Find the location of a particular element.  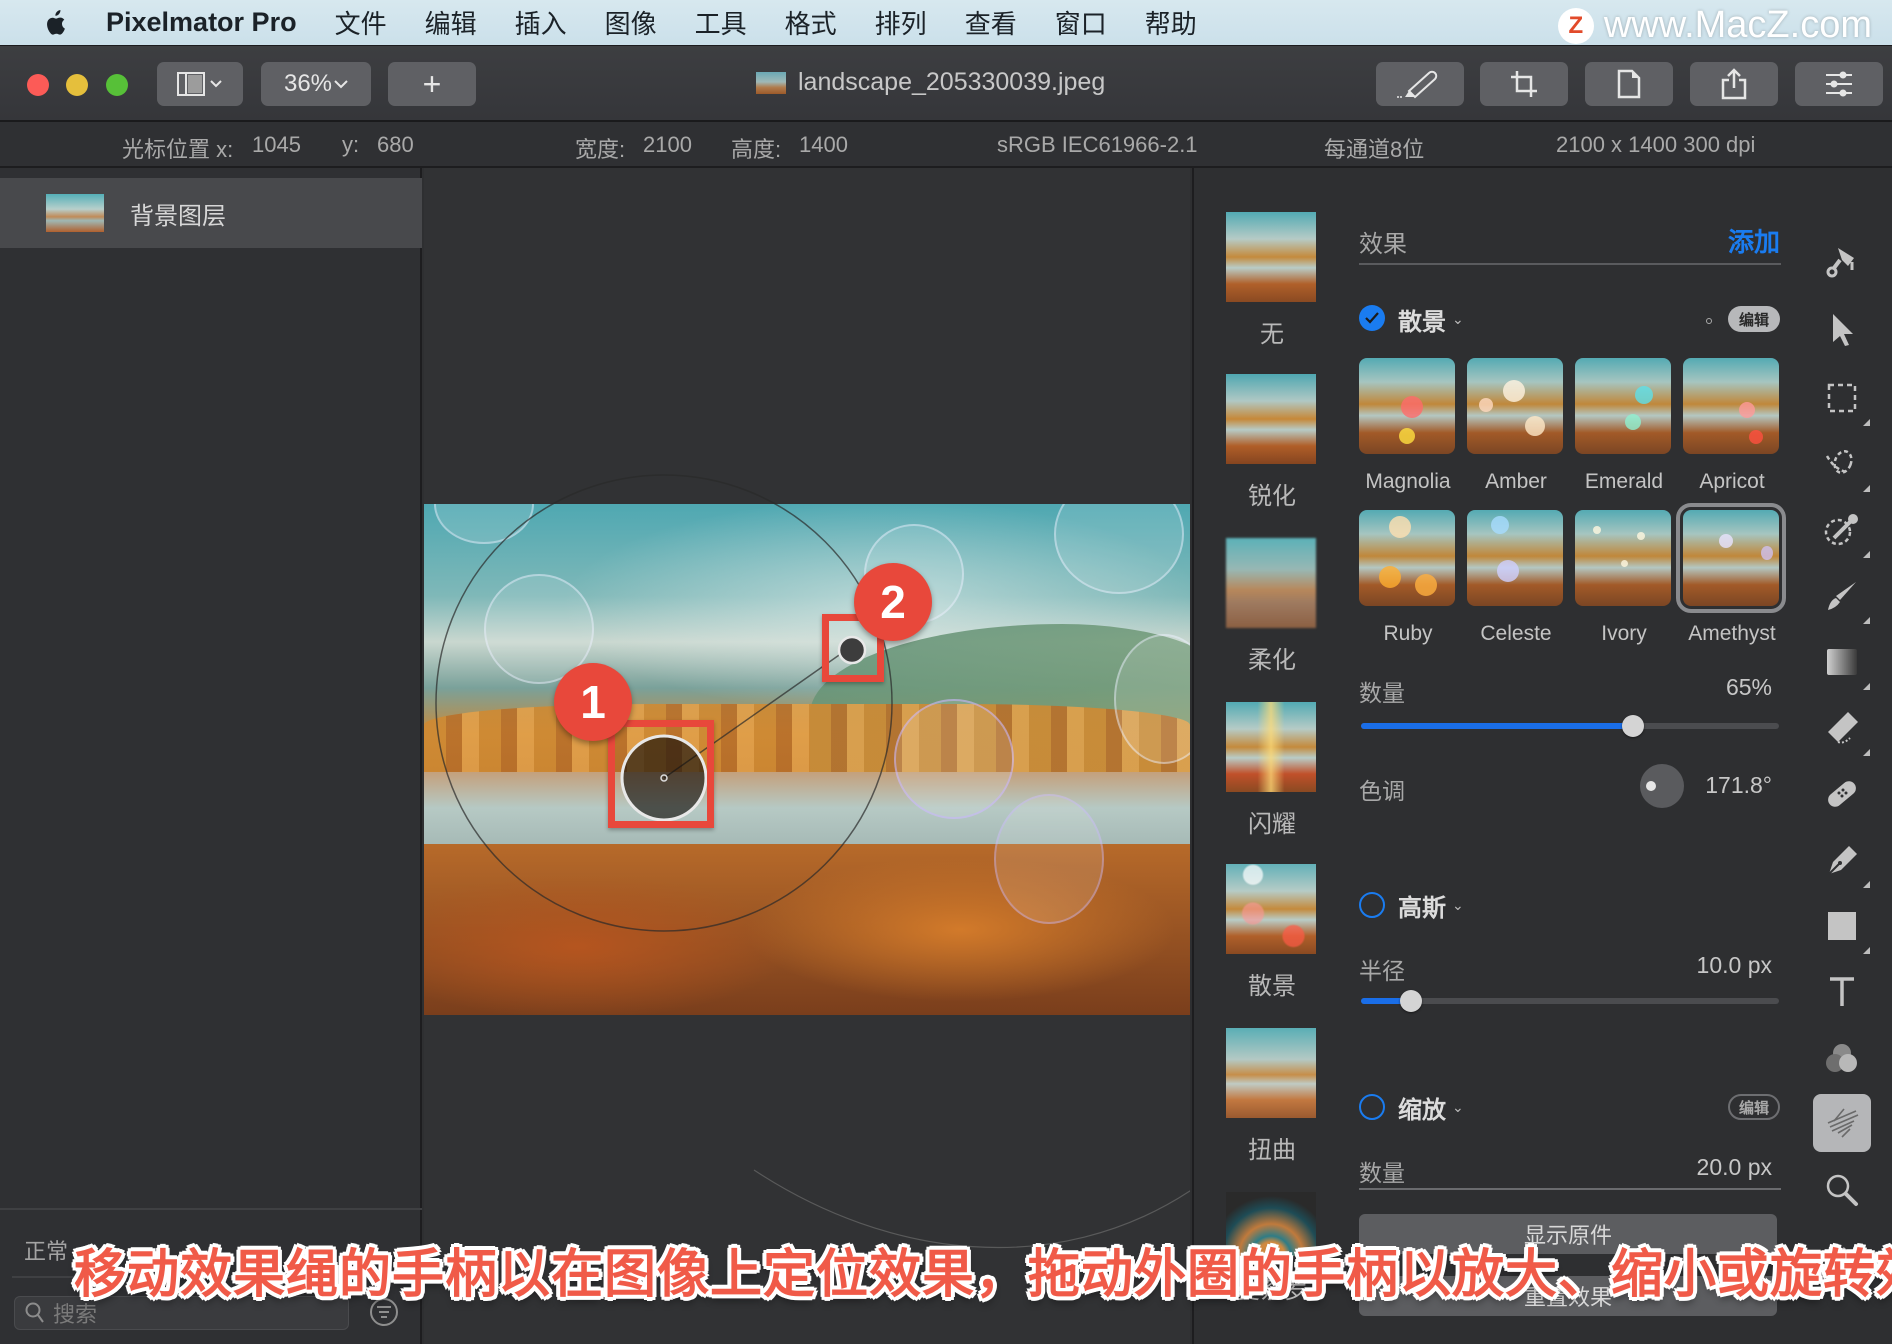

erase-tool is located at coordinates (1843, 729).